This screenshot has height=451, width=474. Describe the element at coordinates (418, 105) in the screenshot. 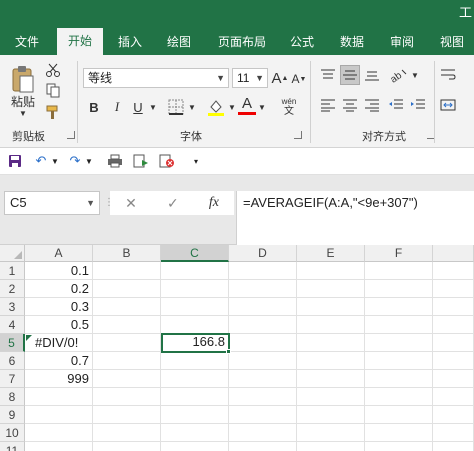

I see `increase-indent-icon` at that location.